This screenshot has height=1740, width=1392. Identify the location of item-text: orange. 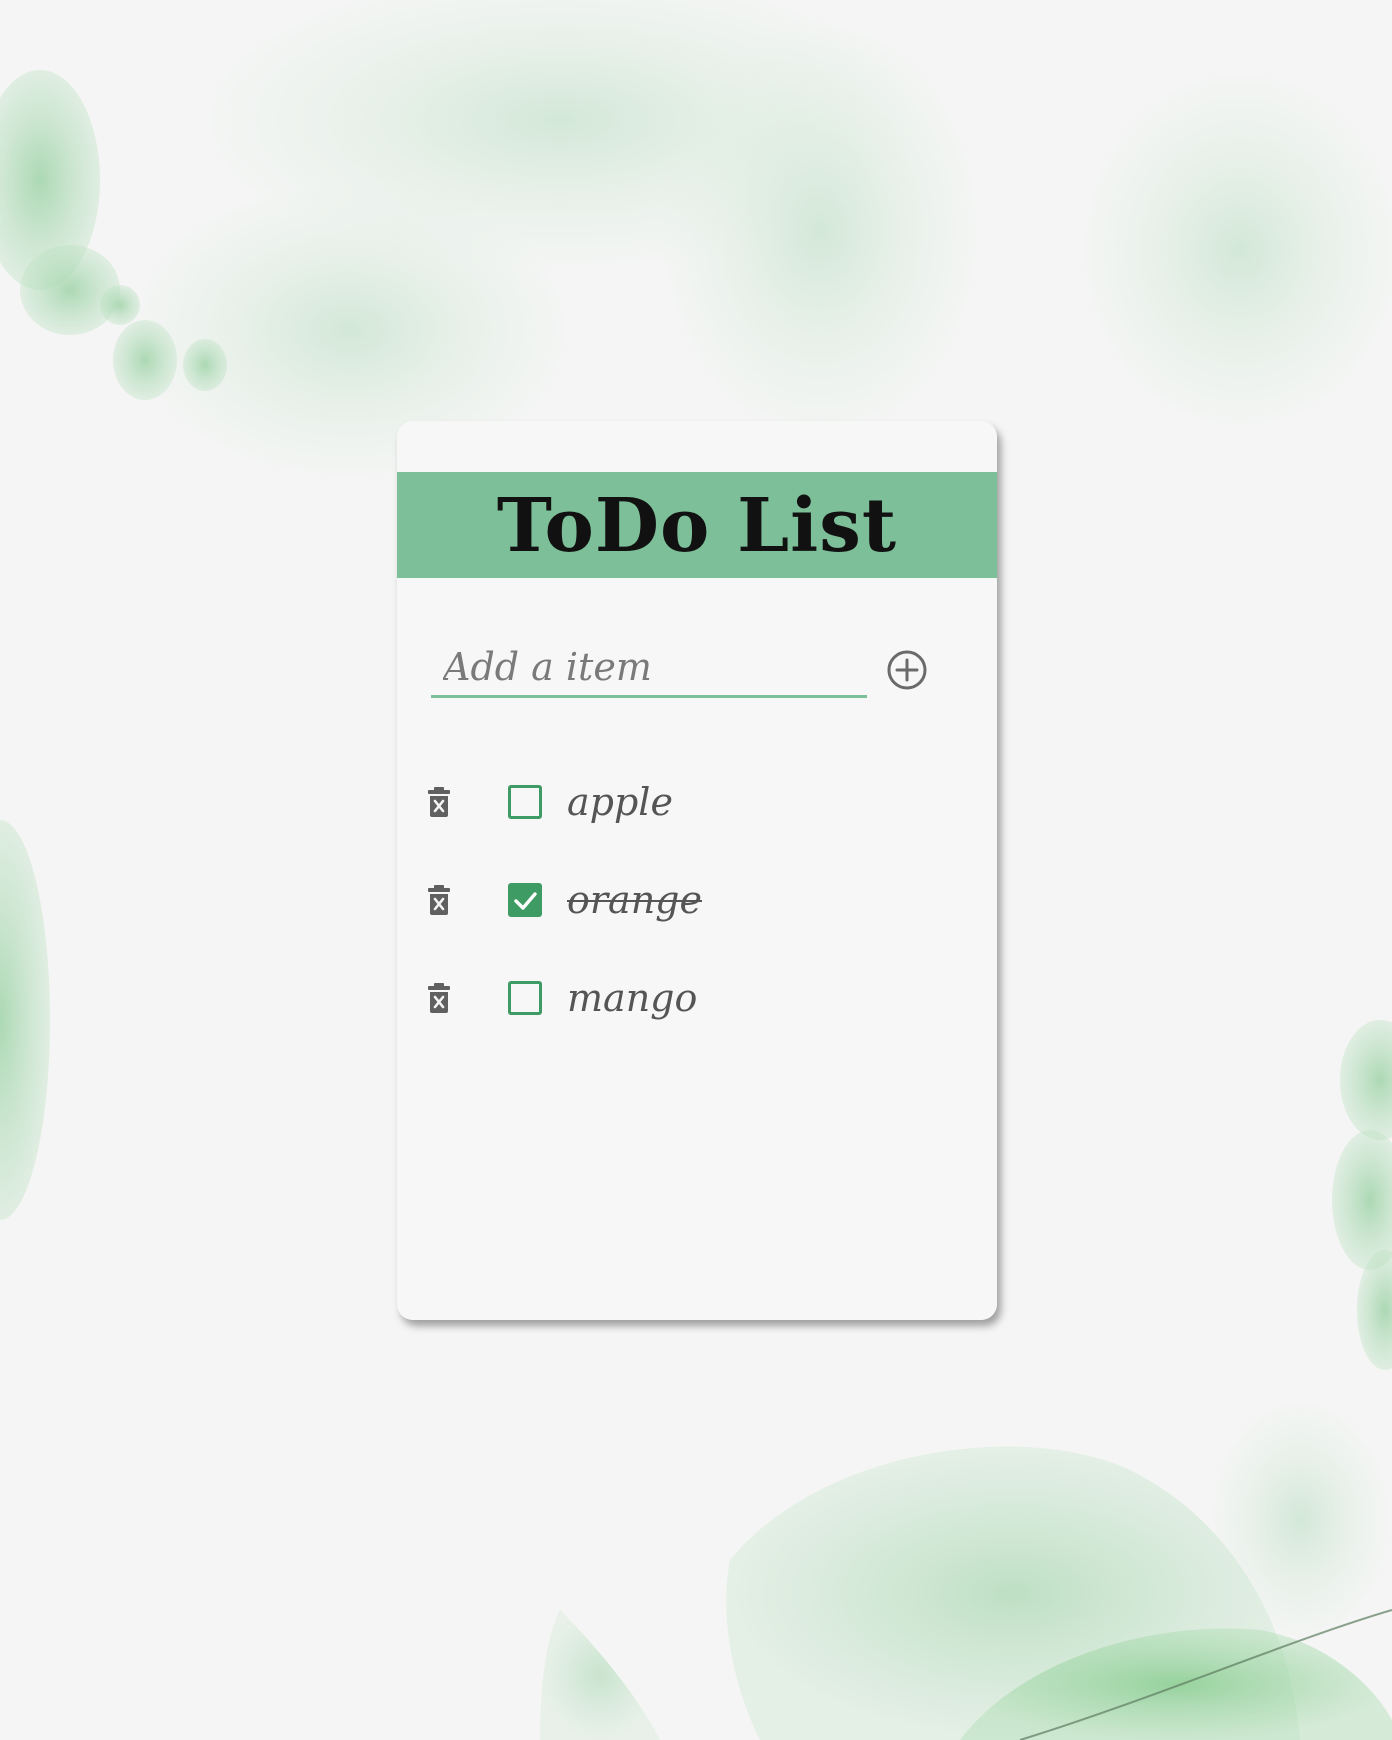
(634, 900).